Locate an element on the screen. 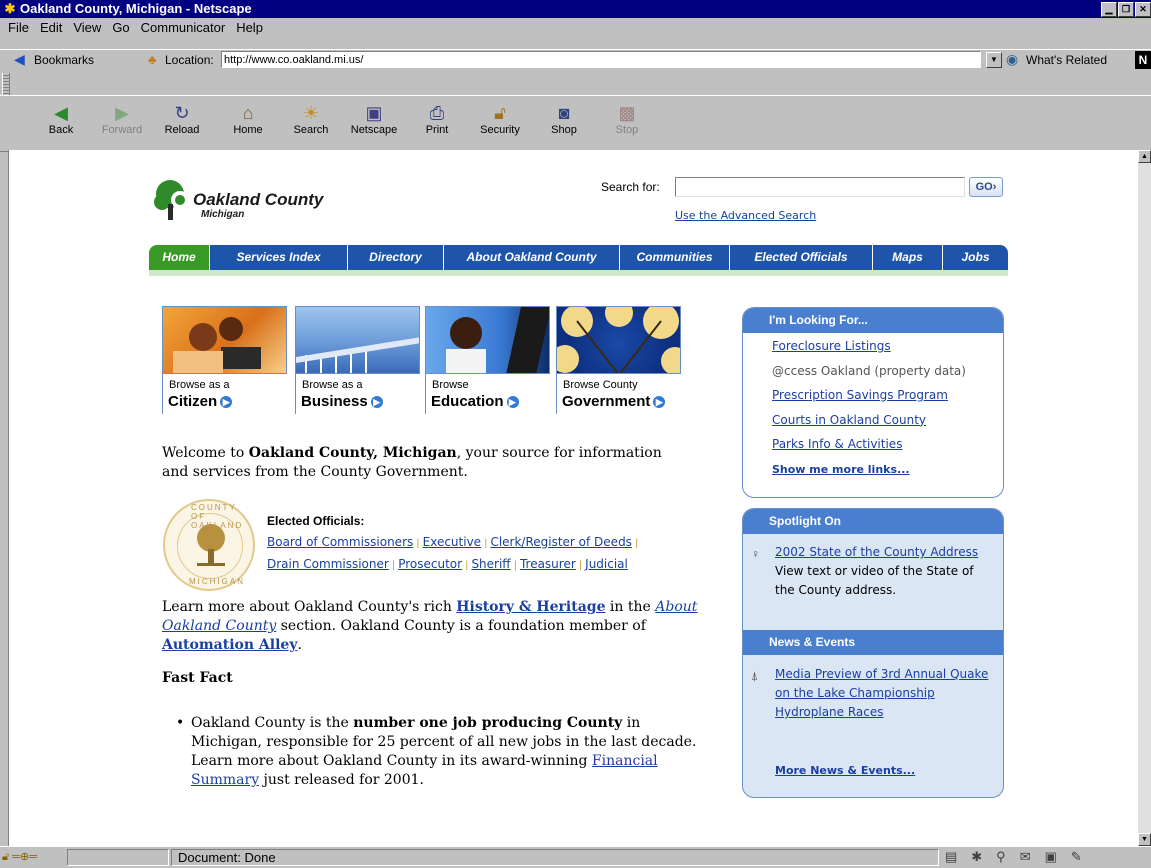 The width and height of the screenshot is (1151, 868). business-photo-art is located at coordinates (357, 355).